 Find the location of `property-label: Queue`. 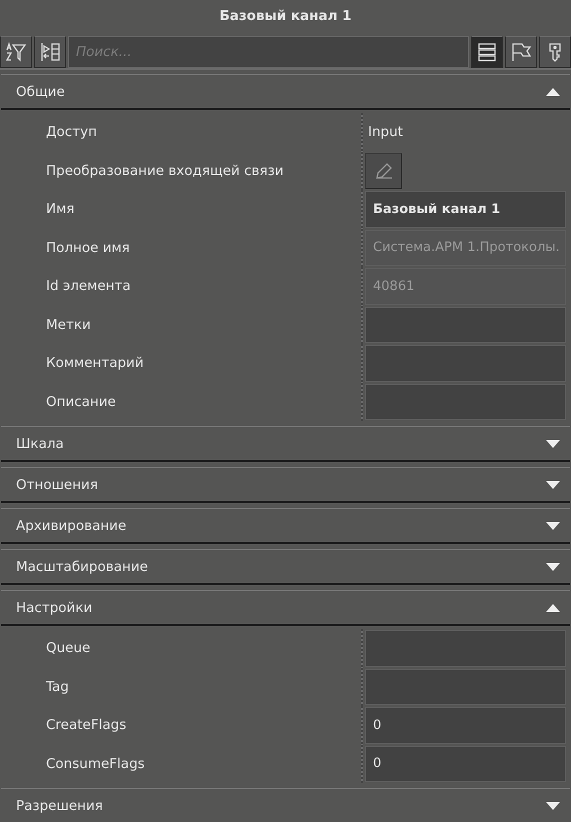

property-label: Queue is located at coordinates (68, 648).